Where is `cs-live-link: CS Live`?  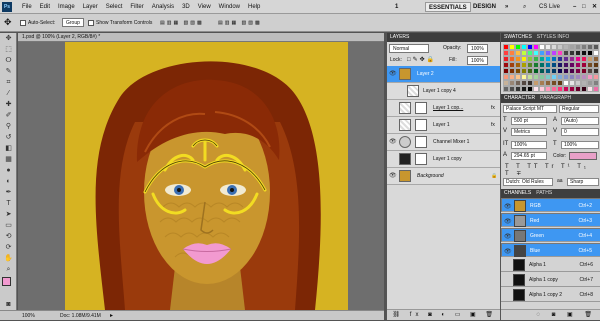 cs-live-link: CS Live is located at coordinates (549, 7).